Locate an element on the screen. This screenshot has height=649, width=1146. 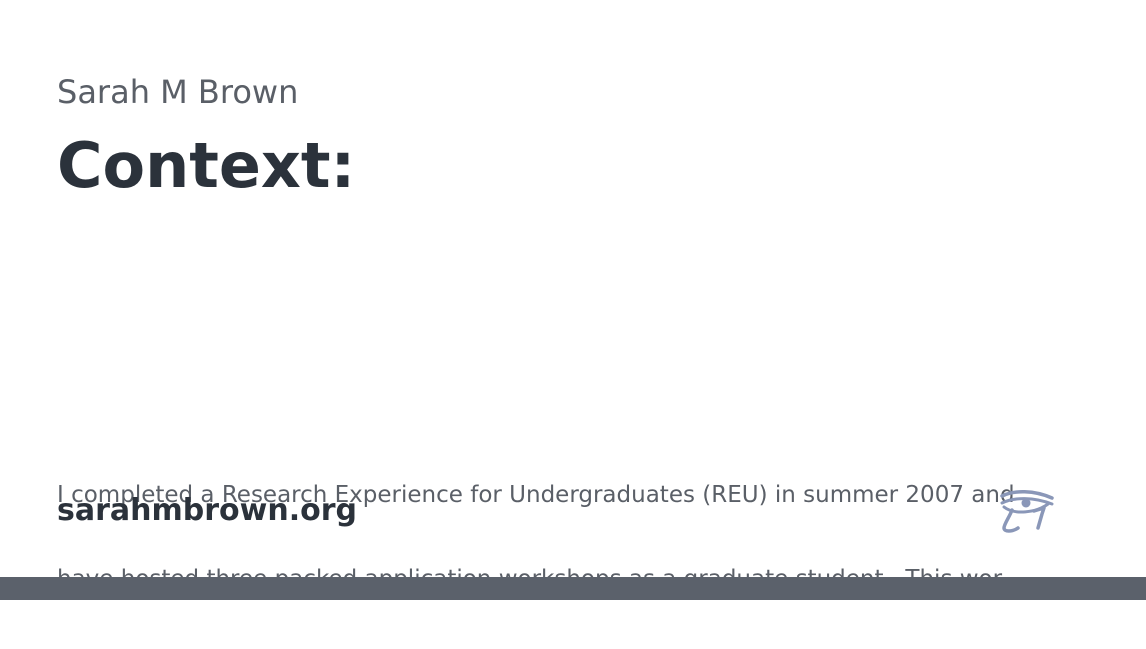
footer-bar is located at coordinates (573, 588).